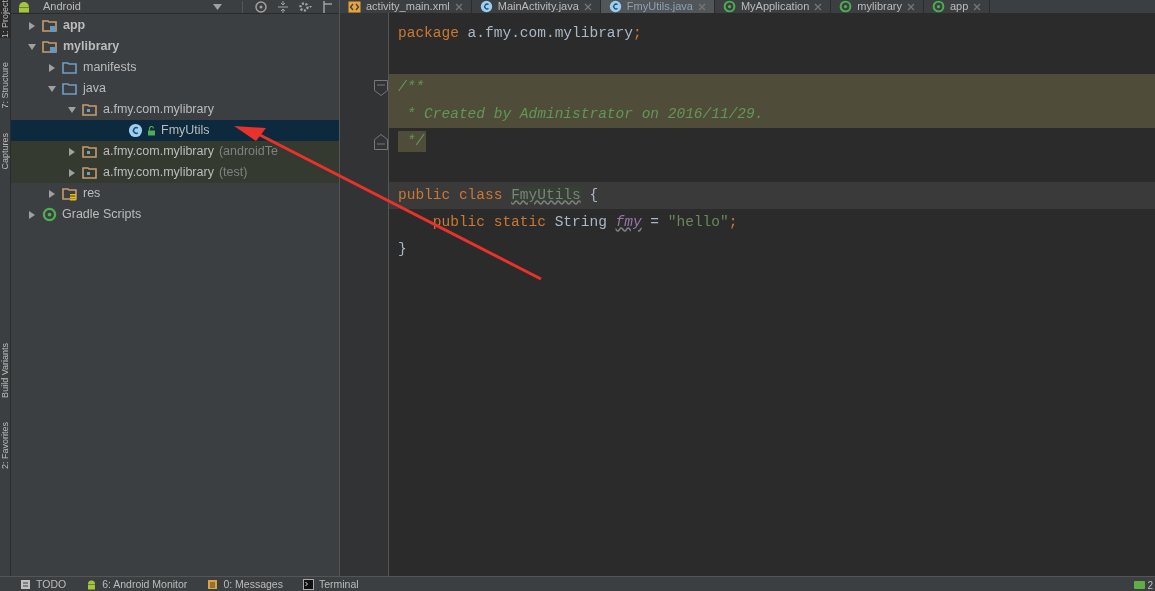 The image size is (1155, 591). What do you see at coordinates (175, 193) in the screenshot?
I see `tree-item: res` at bounding box center [175, 193].